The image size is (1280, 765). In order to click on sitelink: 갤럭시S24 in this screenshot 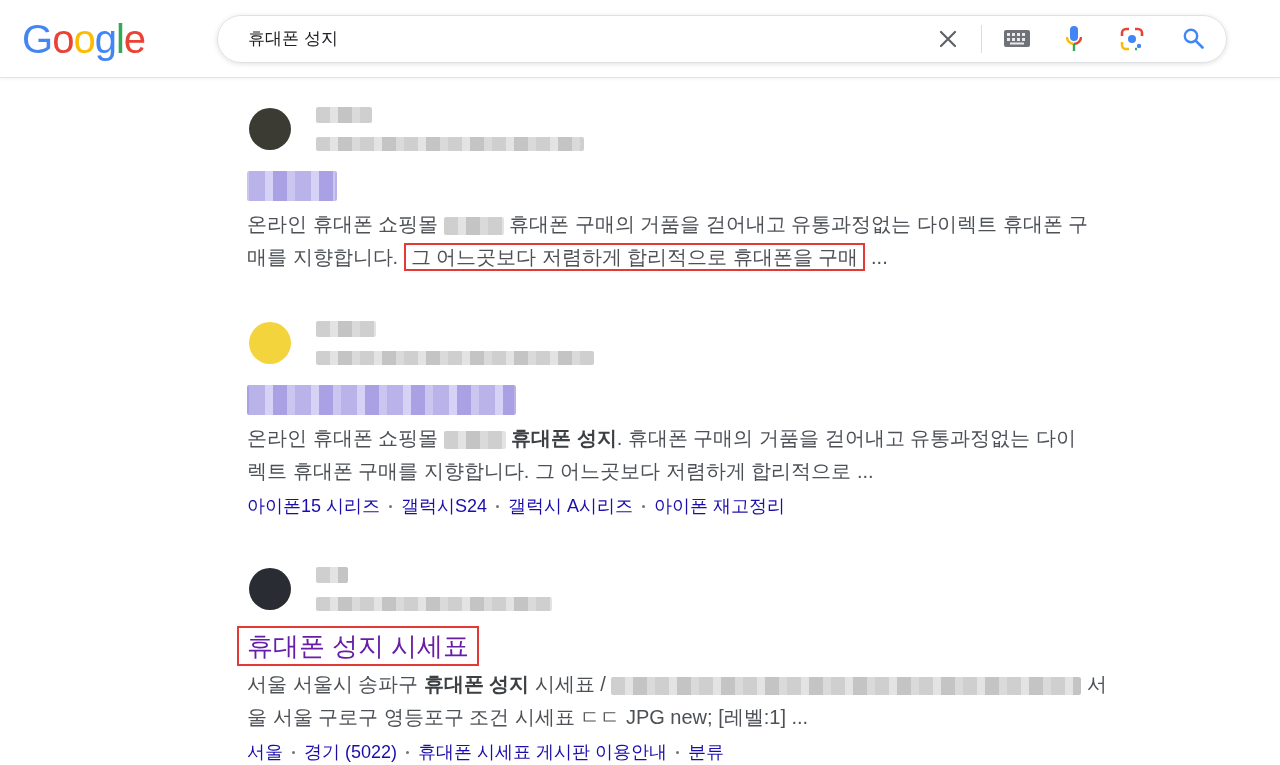, I will do `click(444, 506)`.